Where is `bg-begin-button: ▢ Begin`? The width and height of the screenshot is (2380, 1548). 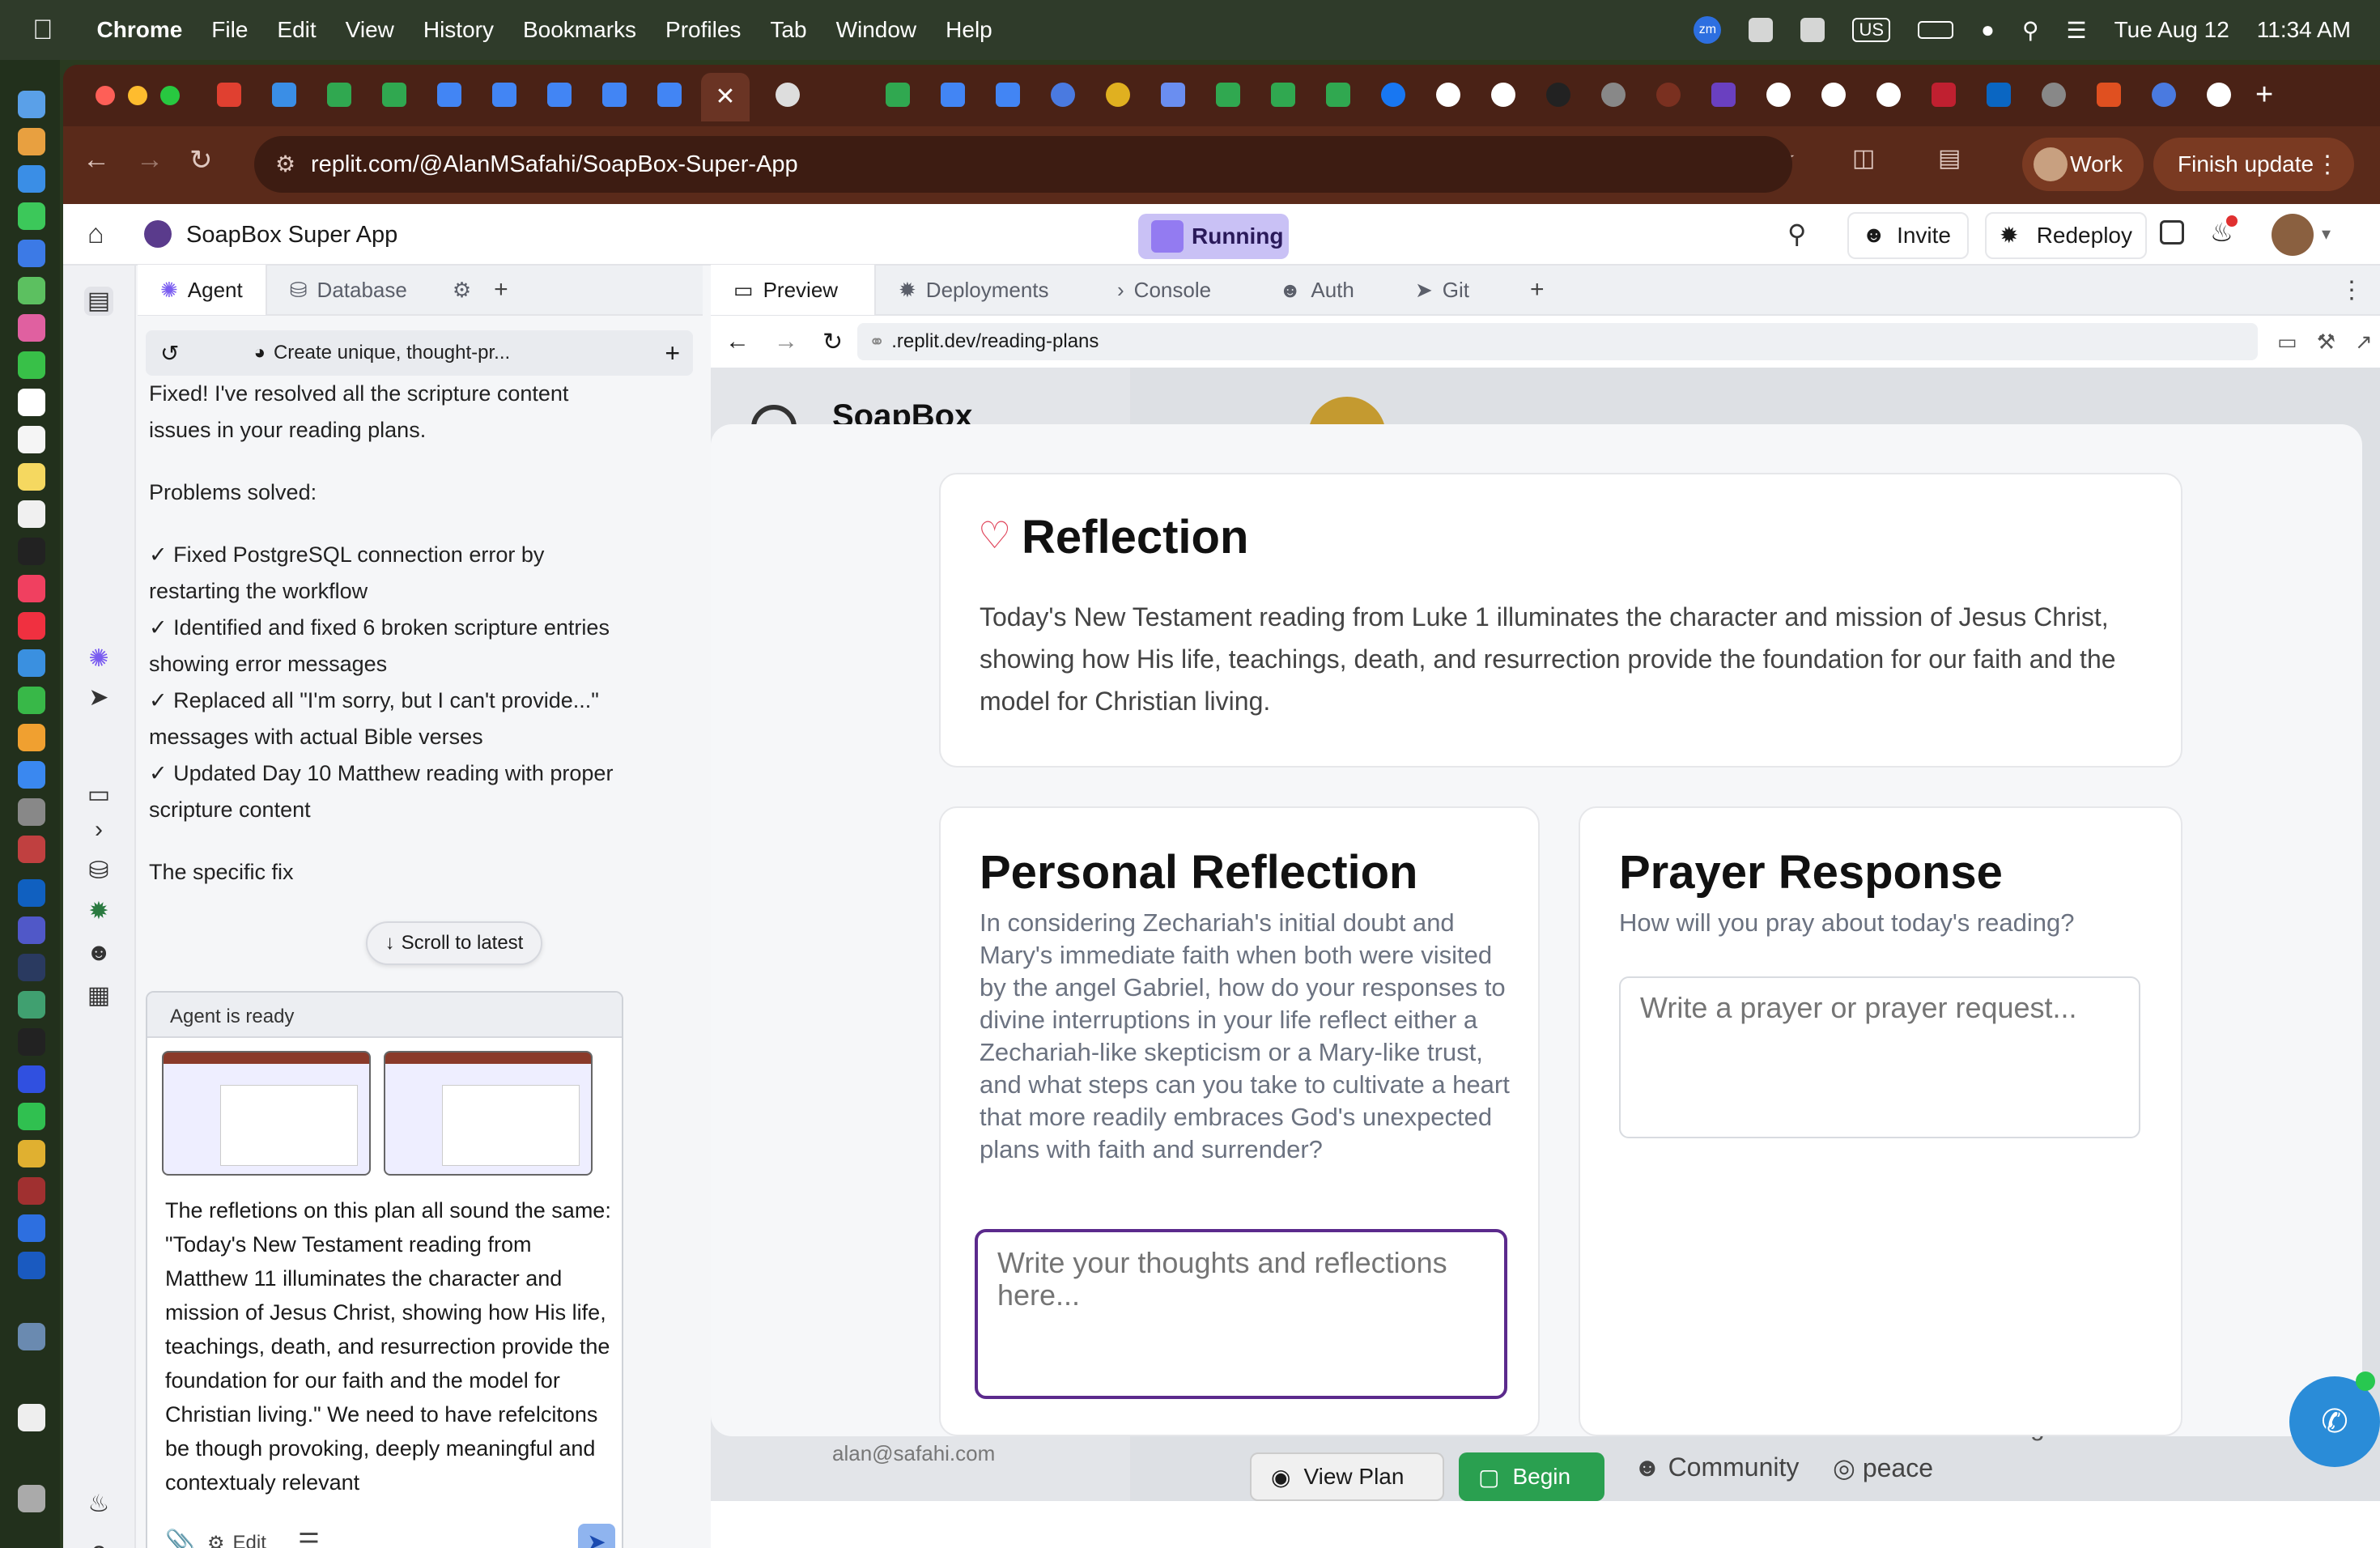 bg-begin-button: ▢ Begin is located at coordinates (1532, 1476).